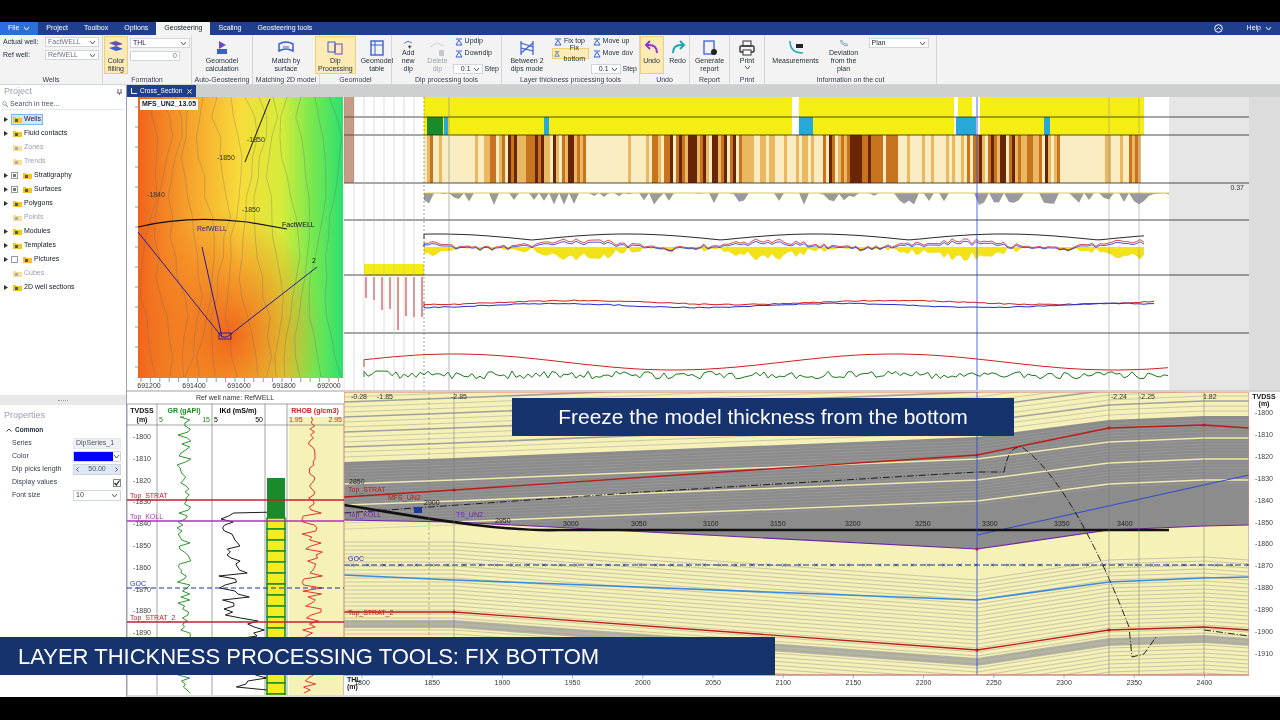  What do you see at coordinates (93, 456) in the screenshot?
I see `color-swatch` at bounding box center [93, 456].